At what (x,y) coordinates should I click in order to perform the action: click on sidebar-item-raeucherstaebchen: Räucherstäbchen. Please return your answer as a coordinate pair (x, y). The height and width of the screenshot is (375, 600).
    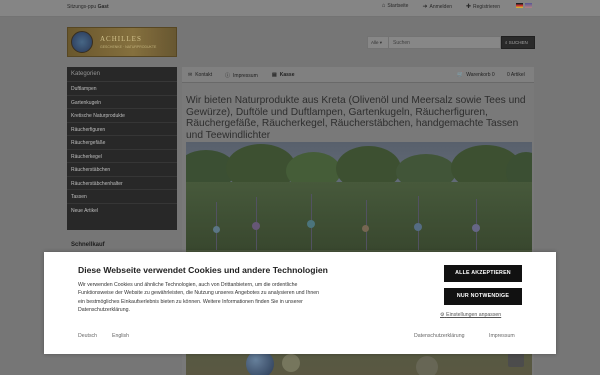
    Looking at the image, I should click on (122, 170).